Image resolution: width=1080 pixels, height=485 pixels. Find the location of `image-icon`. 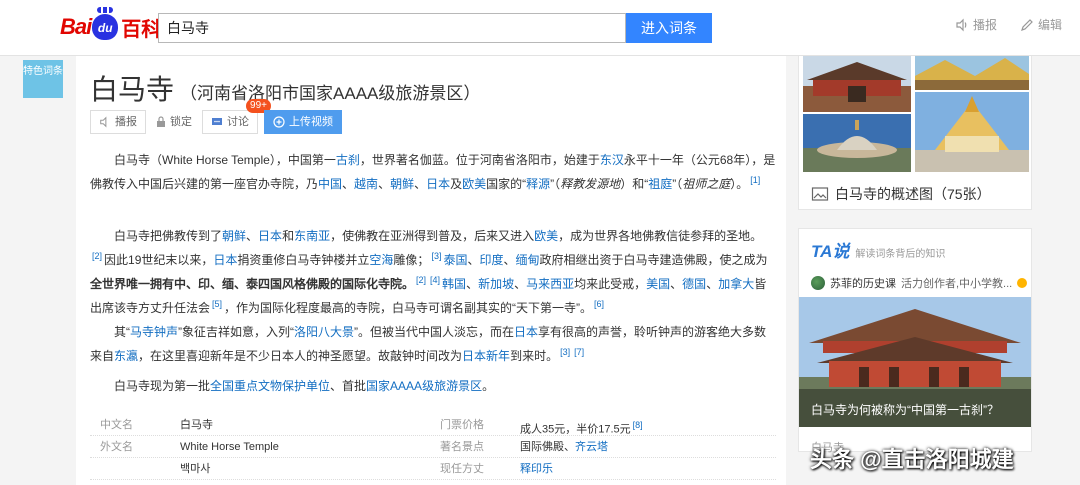

image-icon is located at coordinates (820, 194).